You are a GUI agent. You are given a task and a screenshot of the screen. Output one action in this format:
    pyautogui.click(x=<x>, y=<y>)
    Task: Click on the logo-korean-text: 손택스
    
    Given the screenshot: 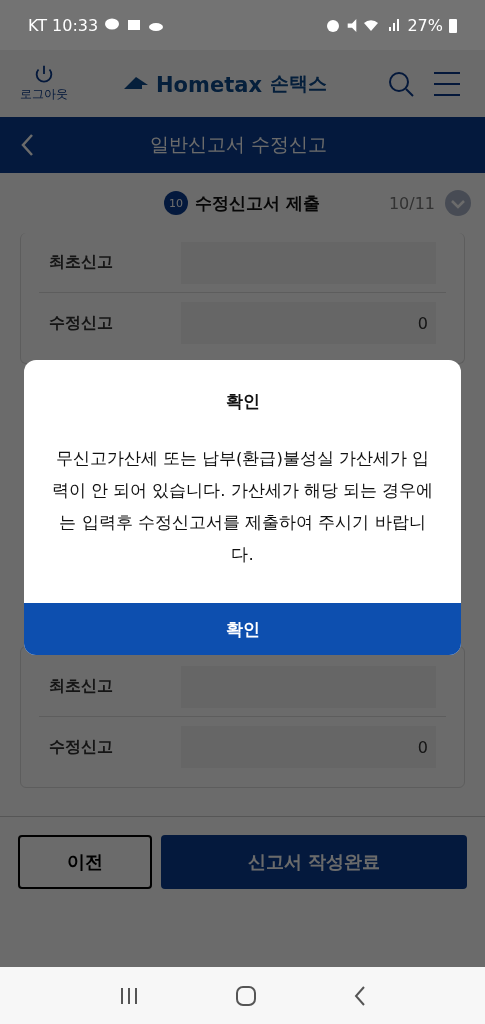 What is the action you would take?
    pyautogui.click(x=298, y=83)
    